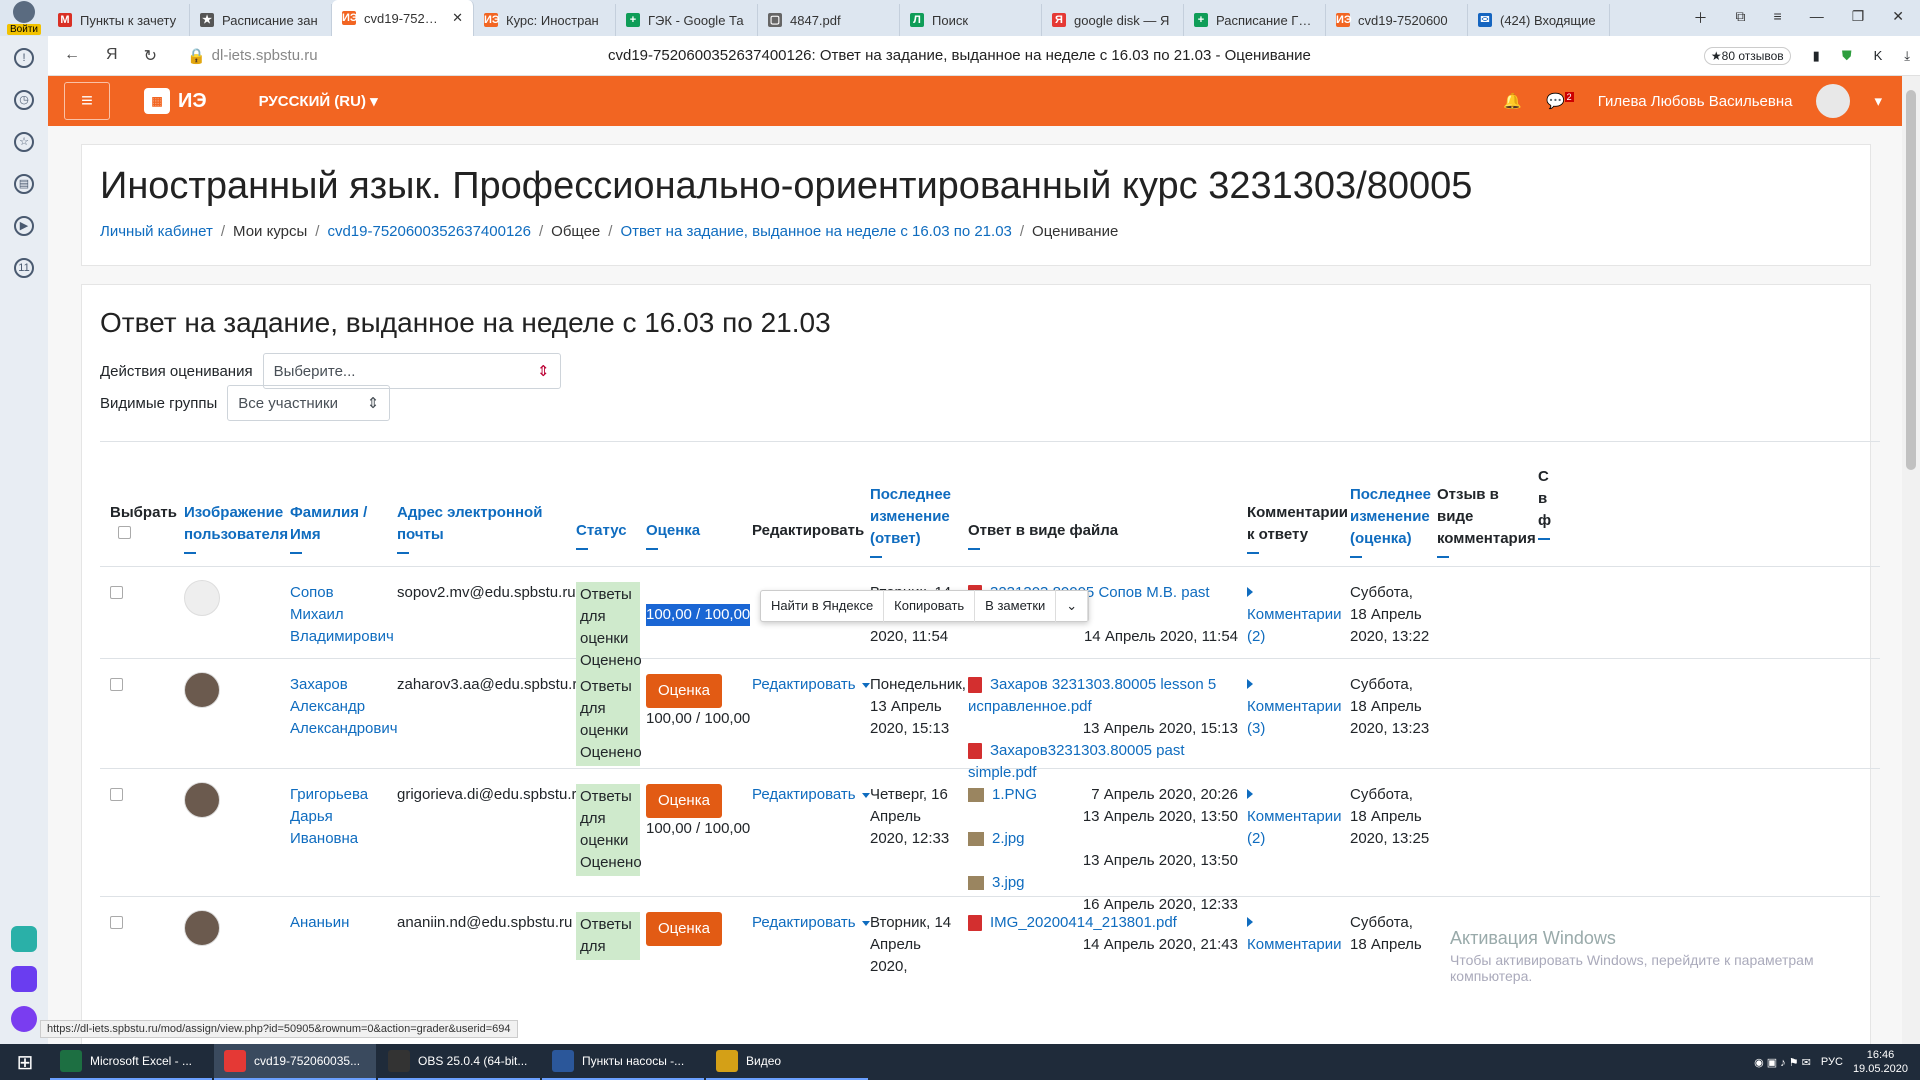 This screenshot has height=1080, width=1920. Describe the element at coordinates (545, 20) in the screenshot. I see `browser-tab: ИЭ Курс: Иностран` at that location.